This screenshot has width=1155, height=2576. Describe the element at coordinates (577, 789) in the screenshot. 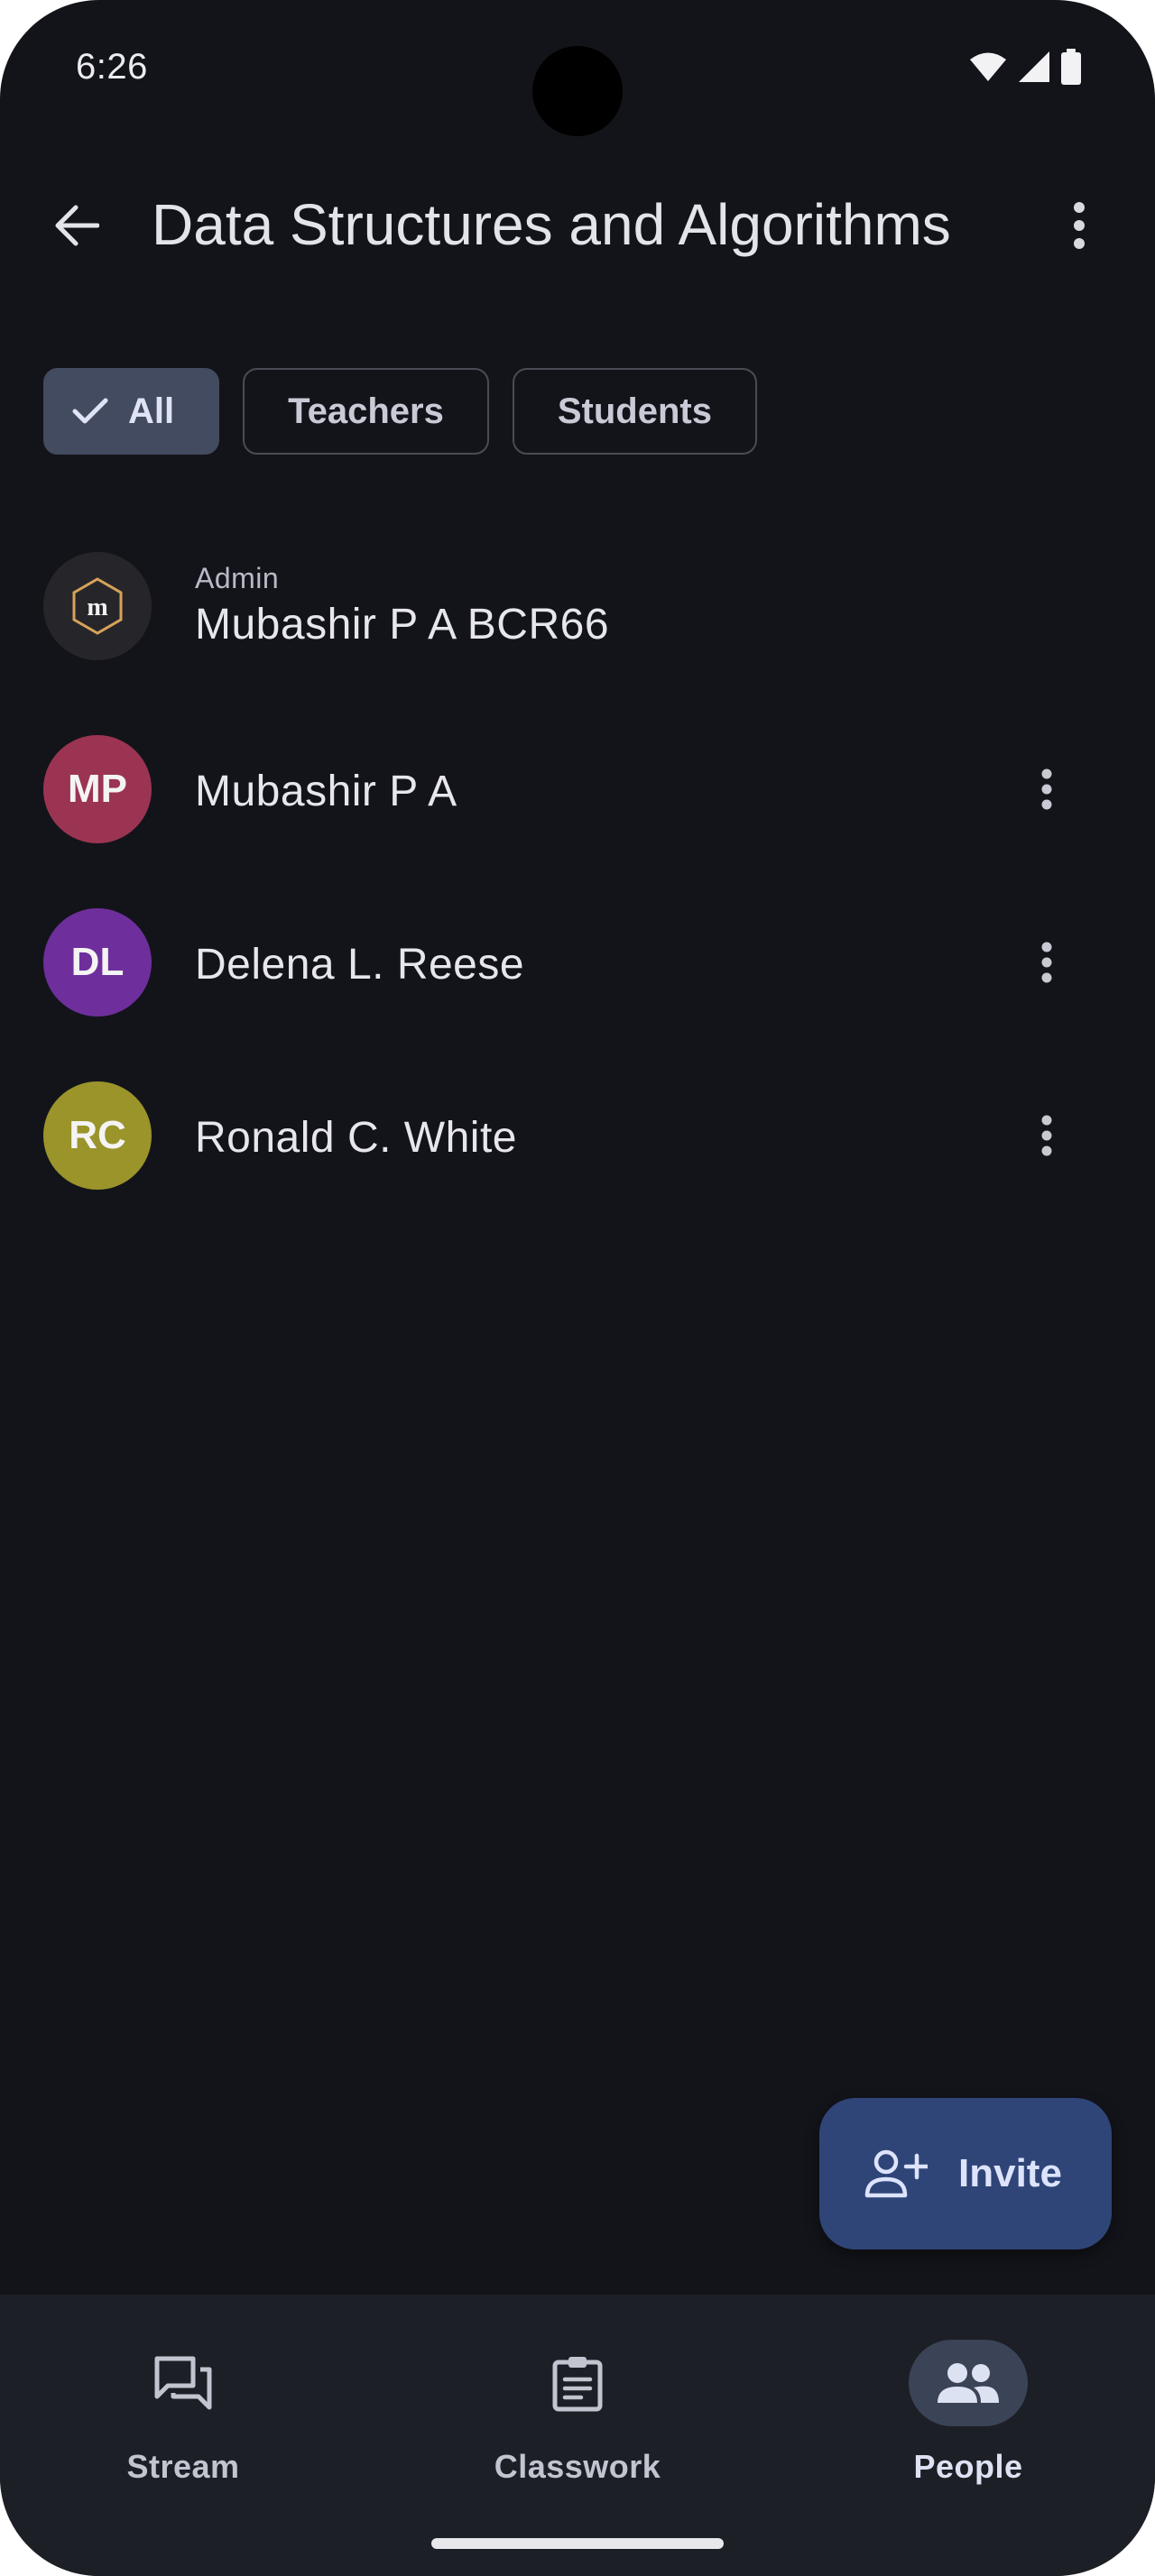

I see `person-row: MP Mubashir P A` at that location.